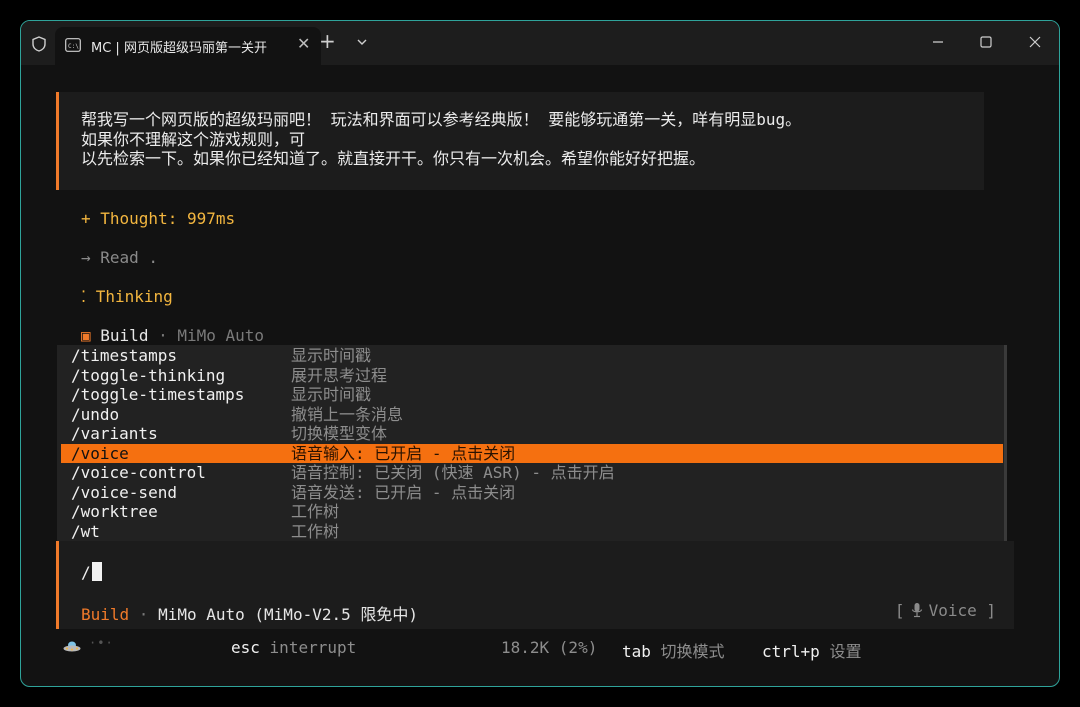 The width and height of the screenshot is (1080, 707). What do you see at coordinates (120, 257) in the screenshot?
I see `read-line: → Read .` at bounding box center [120, 257].